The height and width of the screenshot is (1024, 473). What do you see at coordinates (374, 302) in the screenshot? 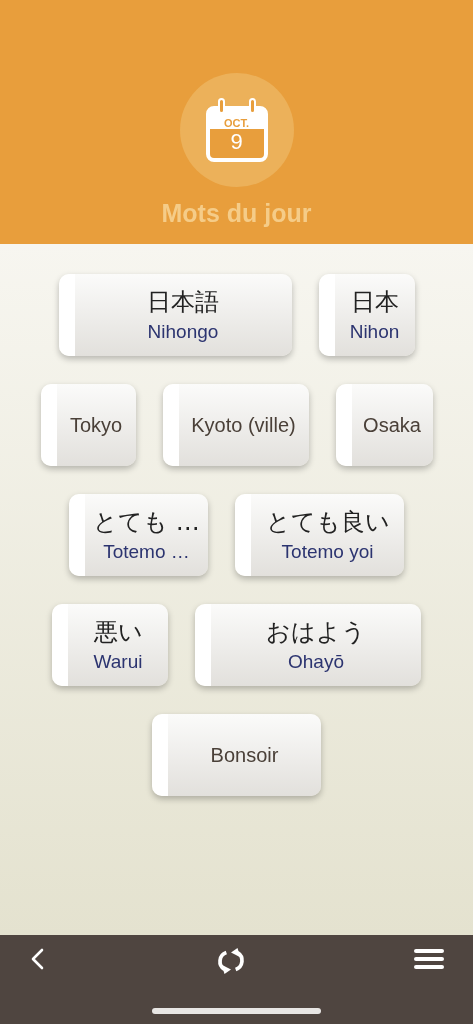
I see `japanese-word: 日本` at bounding box center [374, 302].